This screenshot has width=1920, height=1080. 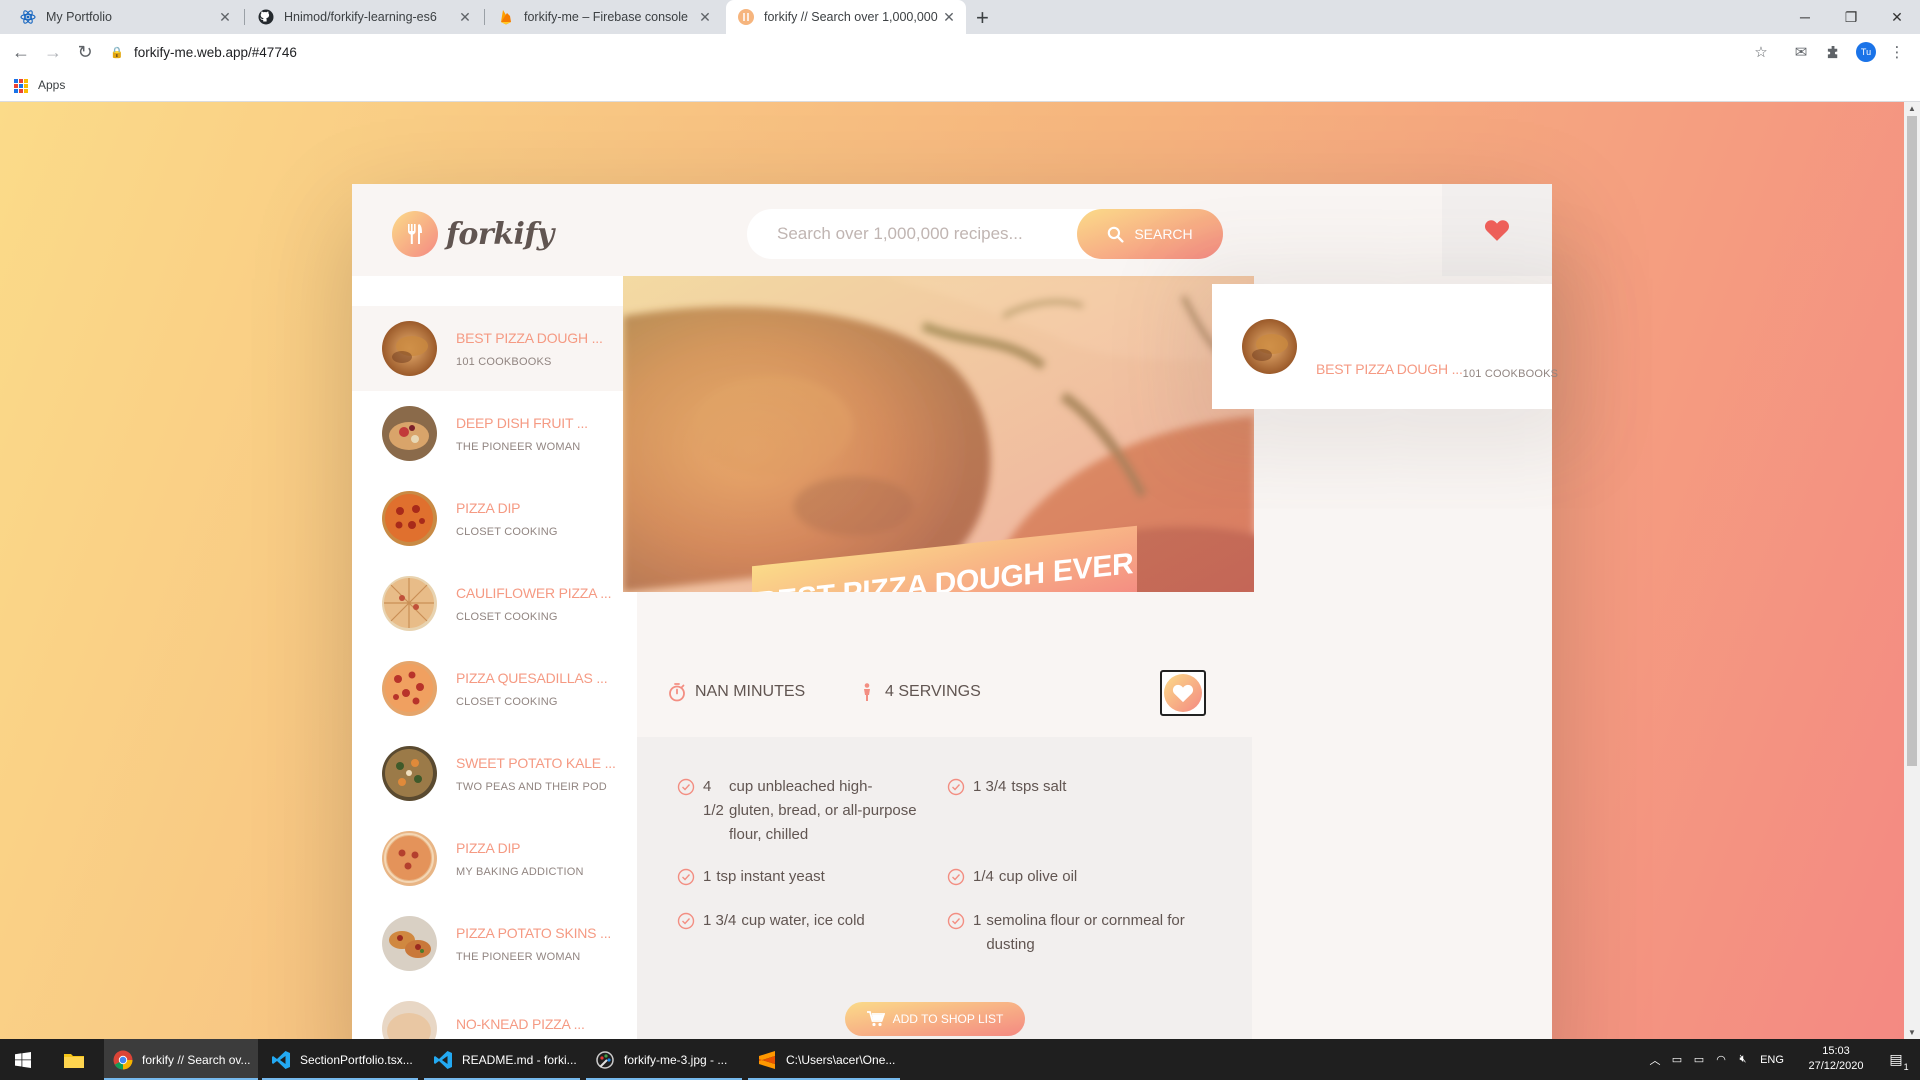 I want to click on restore-button: ❐, so click(x=1851, y=17).